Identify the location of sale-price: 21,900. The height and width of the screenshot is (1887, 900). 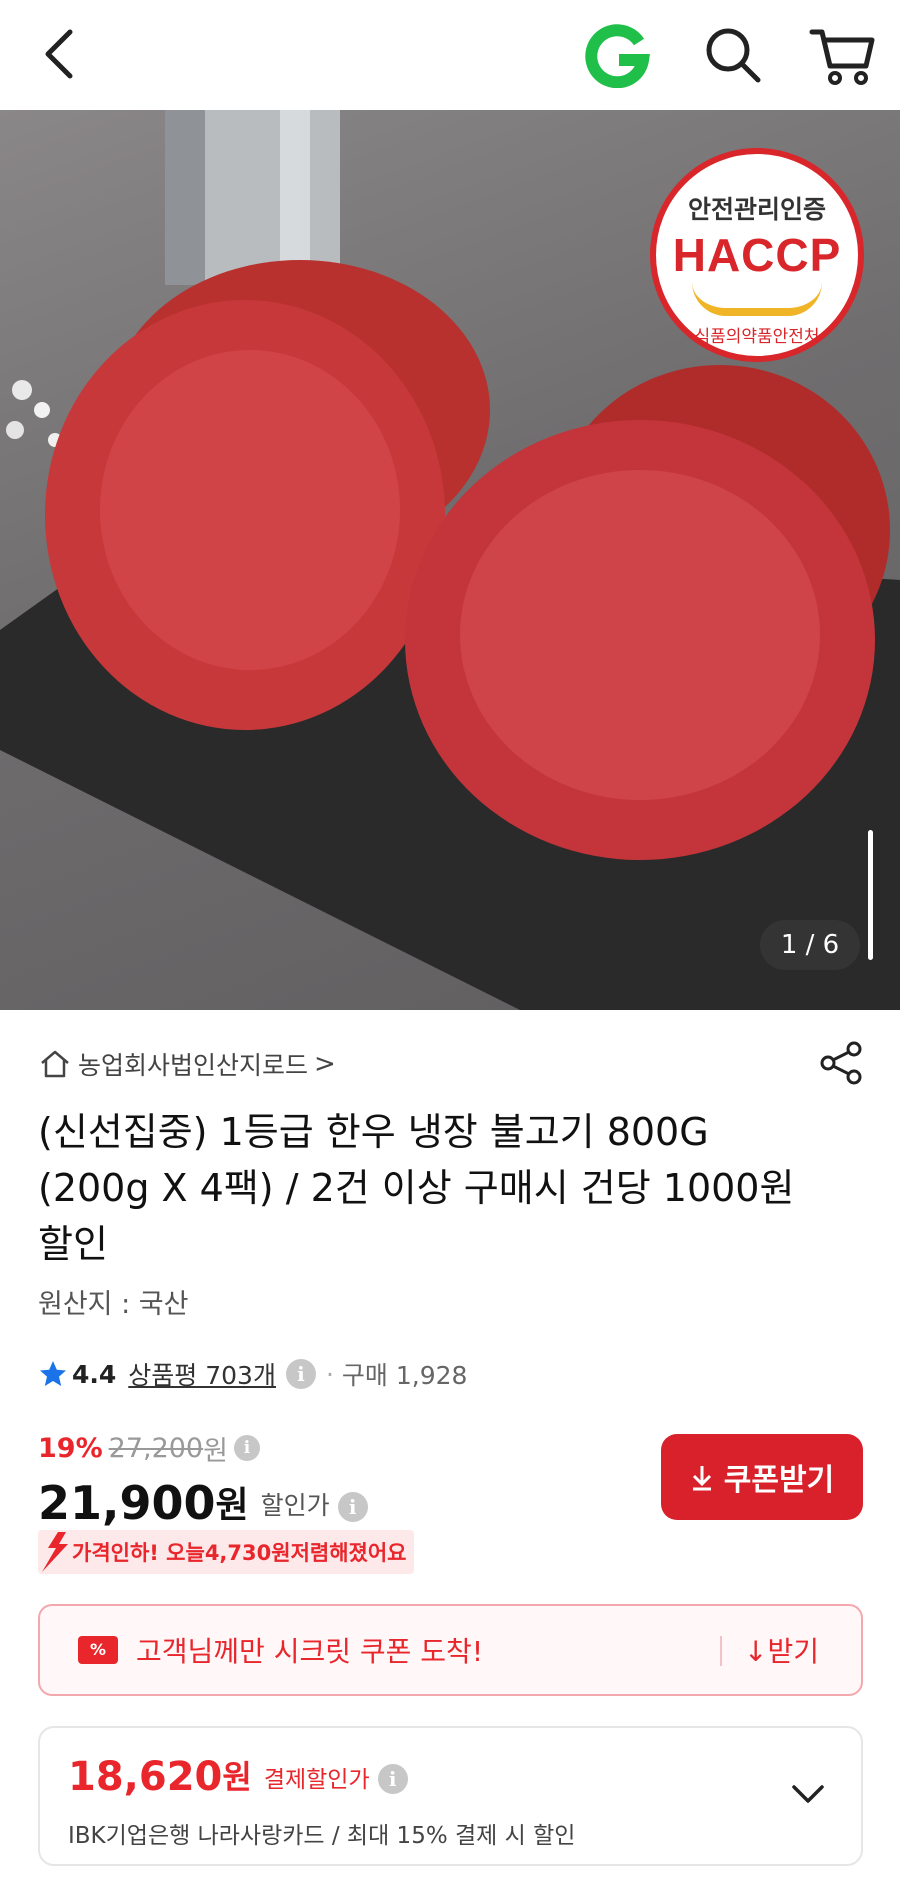
(127, 1503).